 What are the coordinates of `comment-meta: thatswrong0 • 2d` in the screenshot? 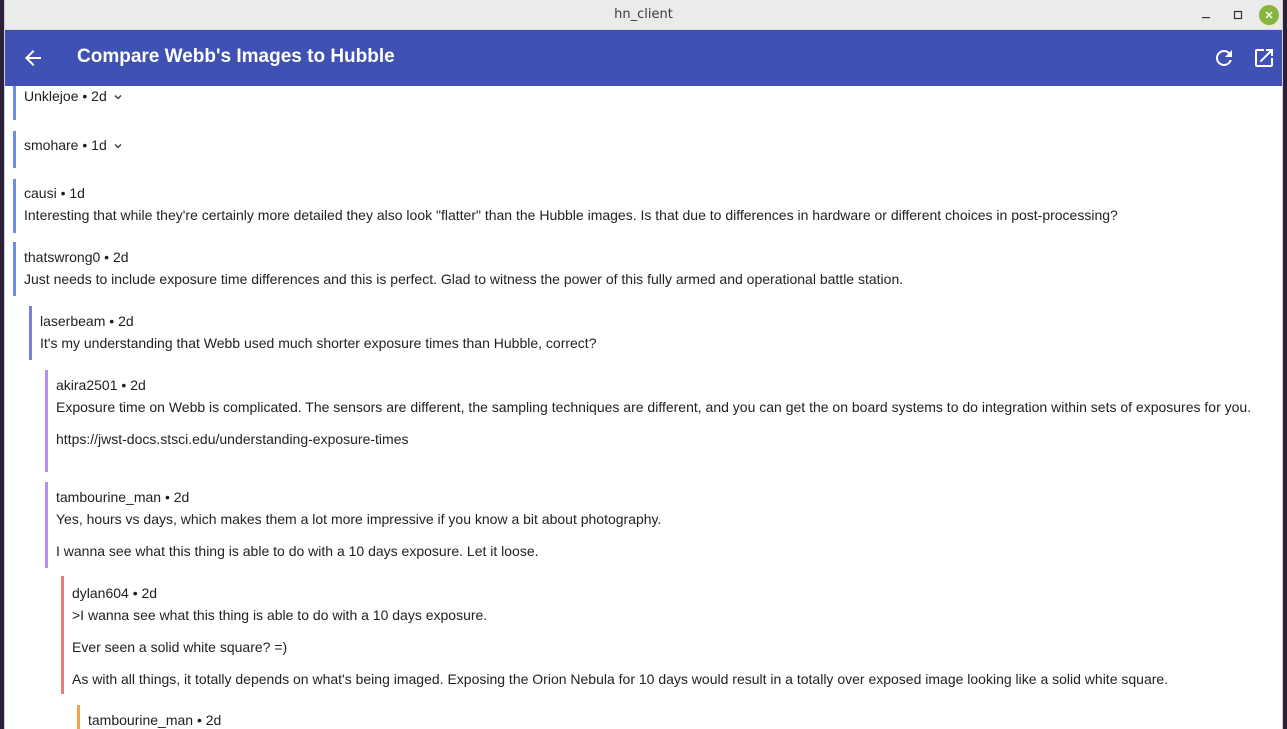 It's located at (76, 257).